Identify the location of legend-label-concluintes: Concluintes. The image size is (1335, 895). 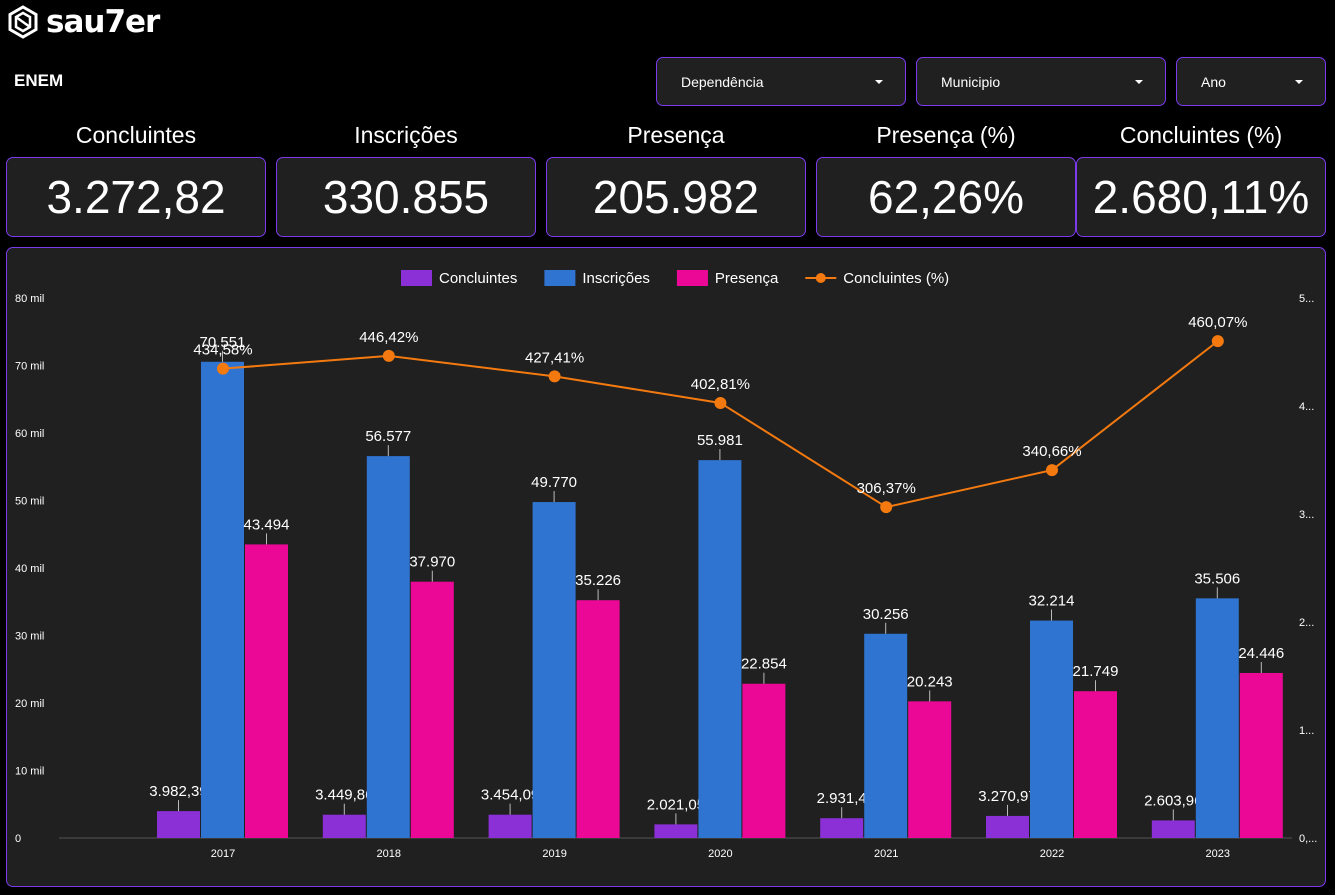
(478, 278).